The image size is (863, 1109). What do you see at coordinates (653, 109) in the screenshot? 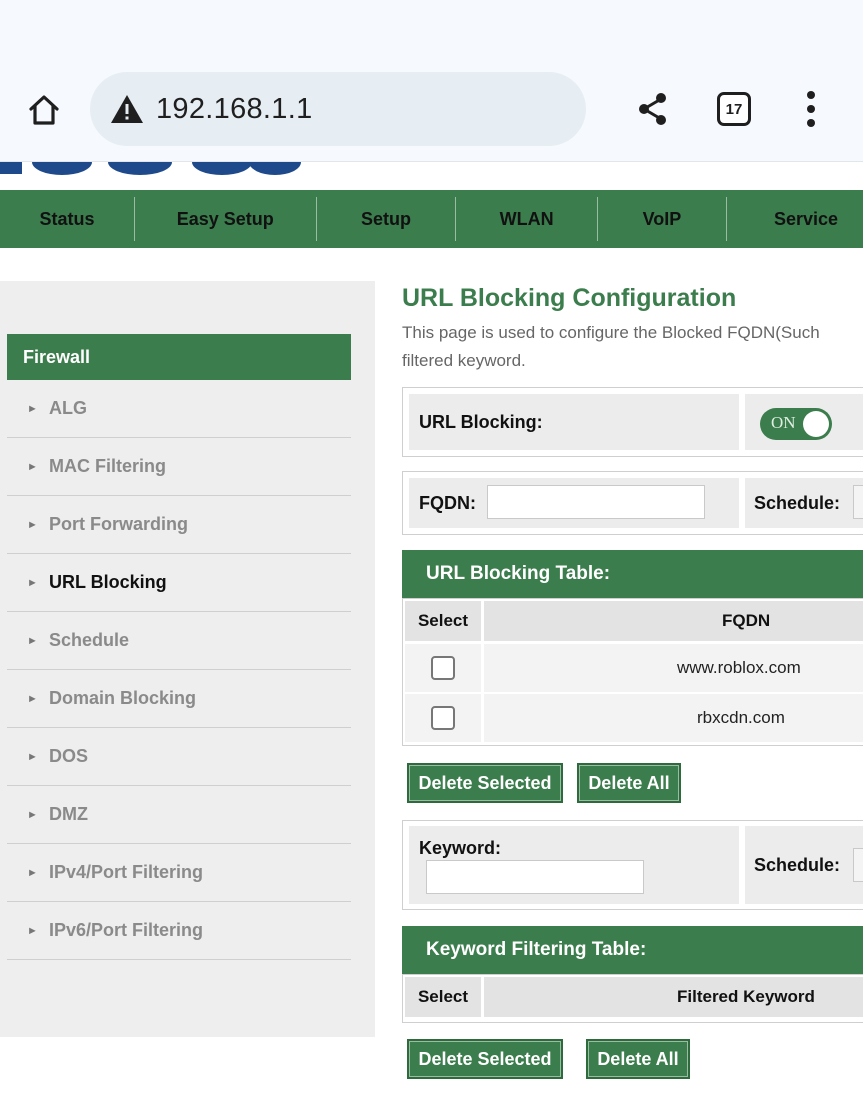
I see `share-icon` at bounding box center [653, 109].